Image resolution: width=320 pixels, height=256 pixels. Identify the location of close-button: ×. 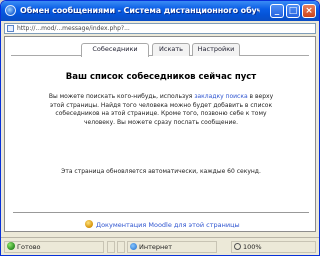
(309, 11).